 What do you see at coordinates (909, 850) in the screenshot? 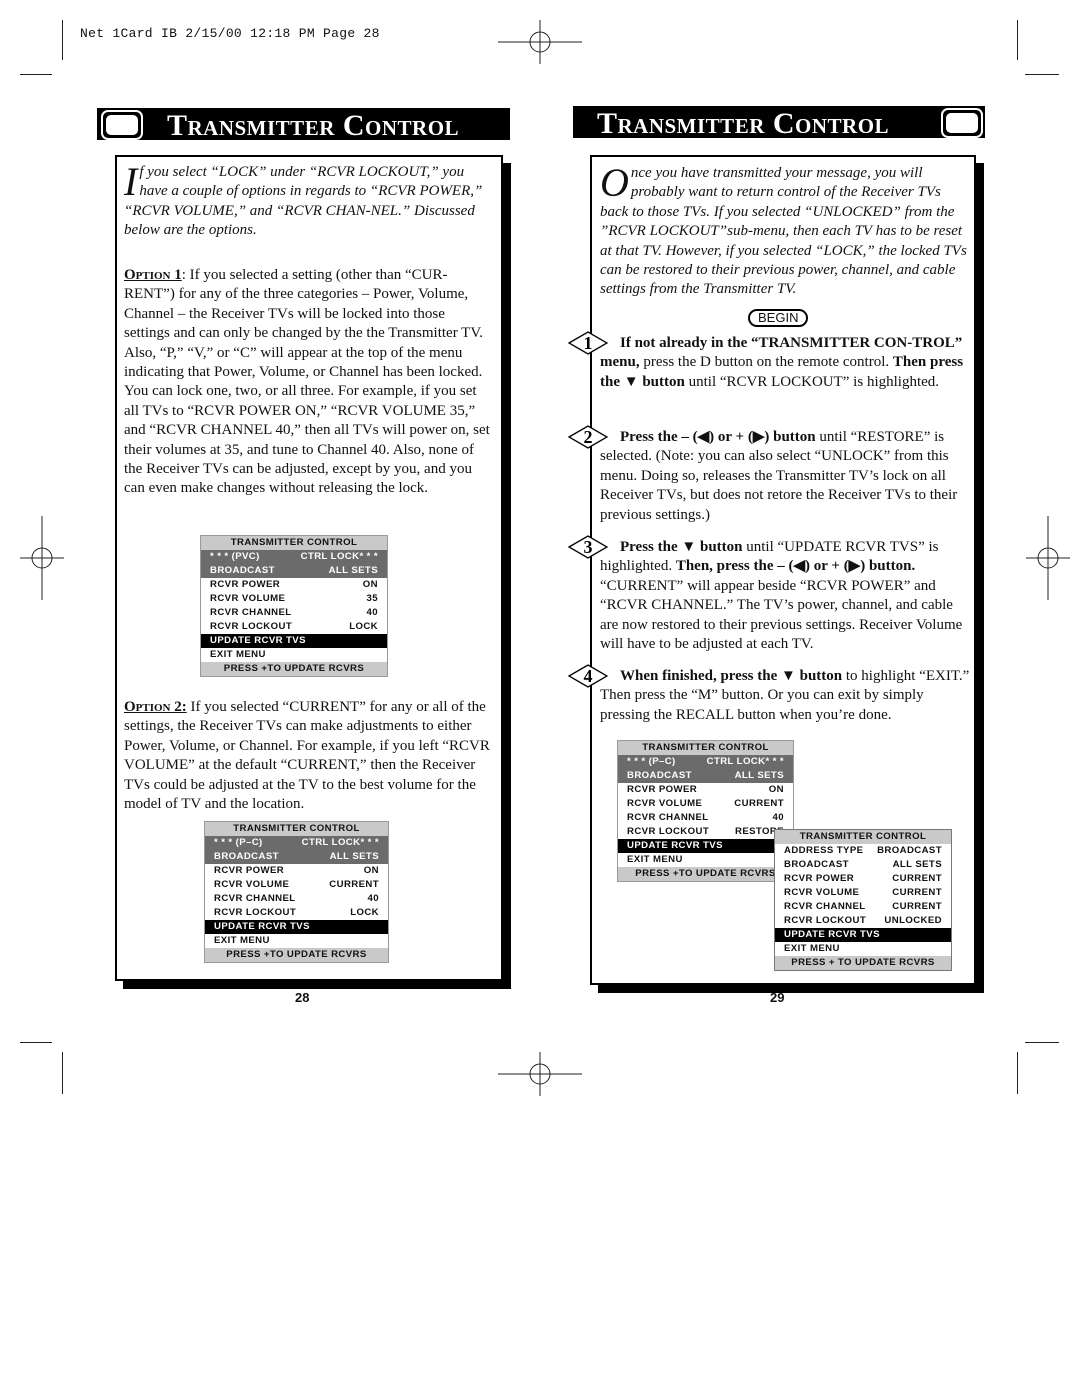
I see `menu-row-value: BROADCAST` at bounding box center [909, 850].